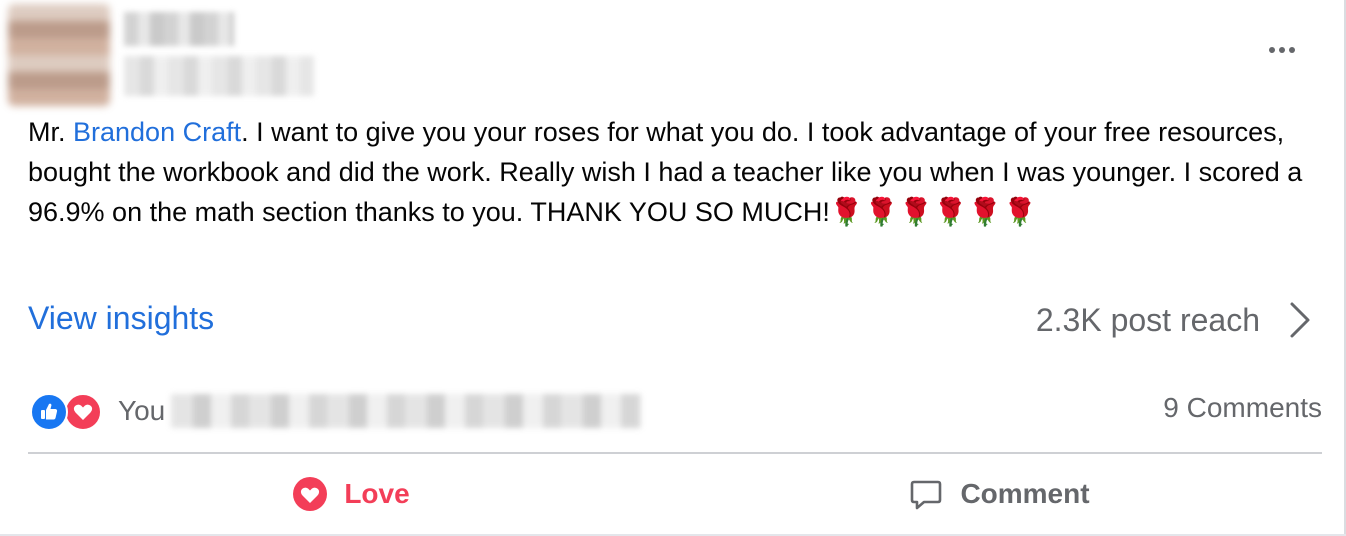 The width and height of the screenshot is (1346, 536). I want to click on mention-link: Brandon Craft, so click(157, 132).